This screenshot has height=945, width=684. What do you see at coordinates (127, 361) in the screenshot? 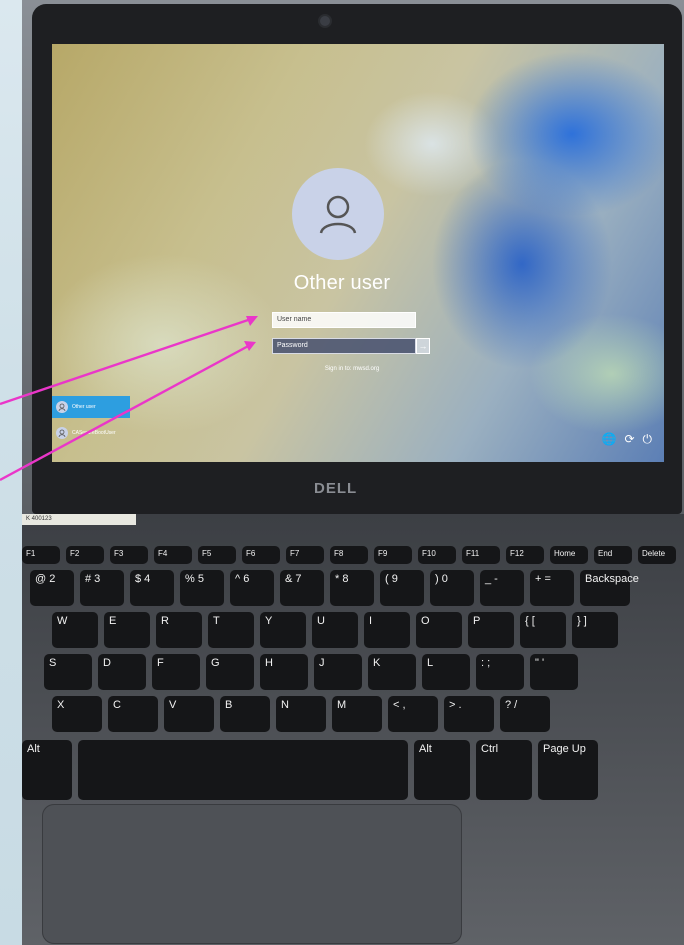
I see `arrow-to-username-field` at bounding box center [127, 361].